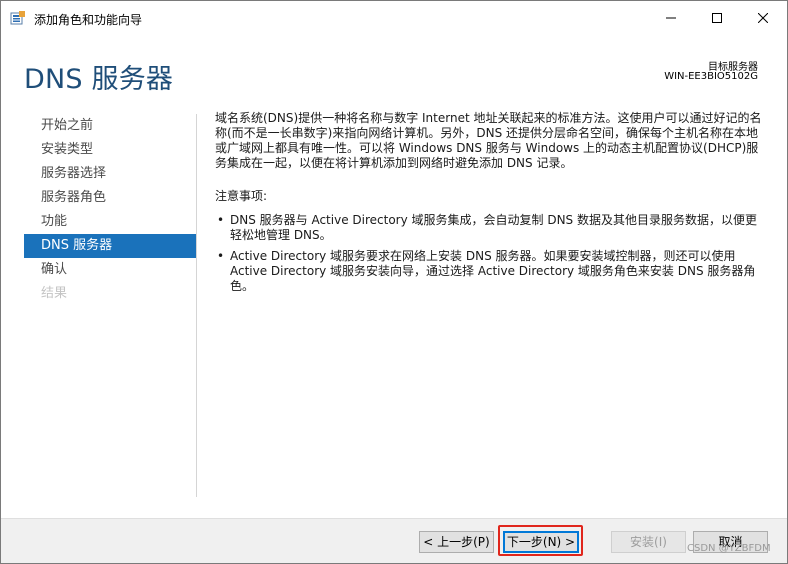  I want to click on nav-item-server-roles: 服务器角色, so click(110, 198).